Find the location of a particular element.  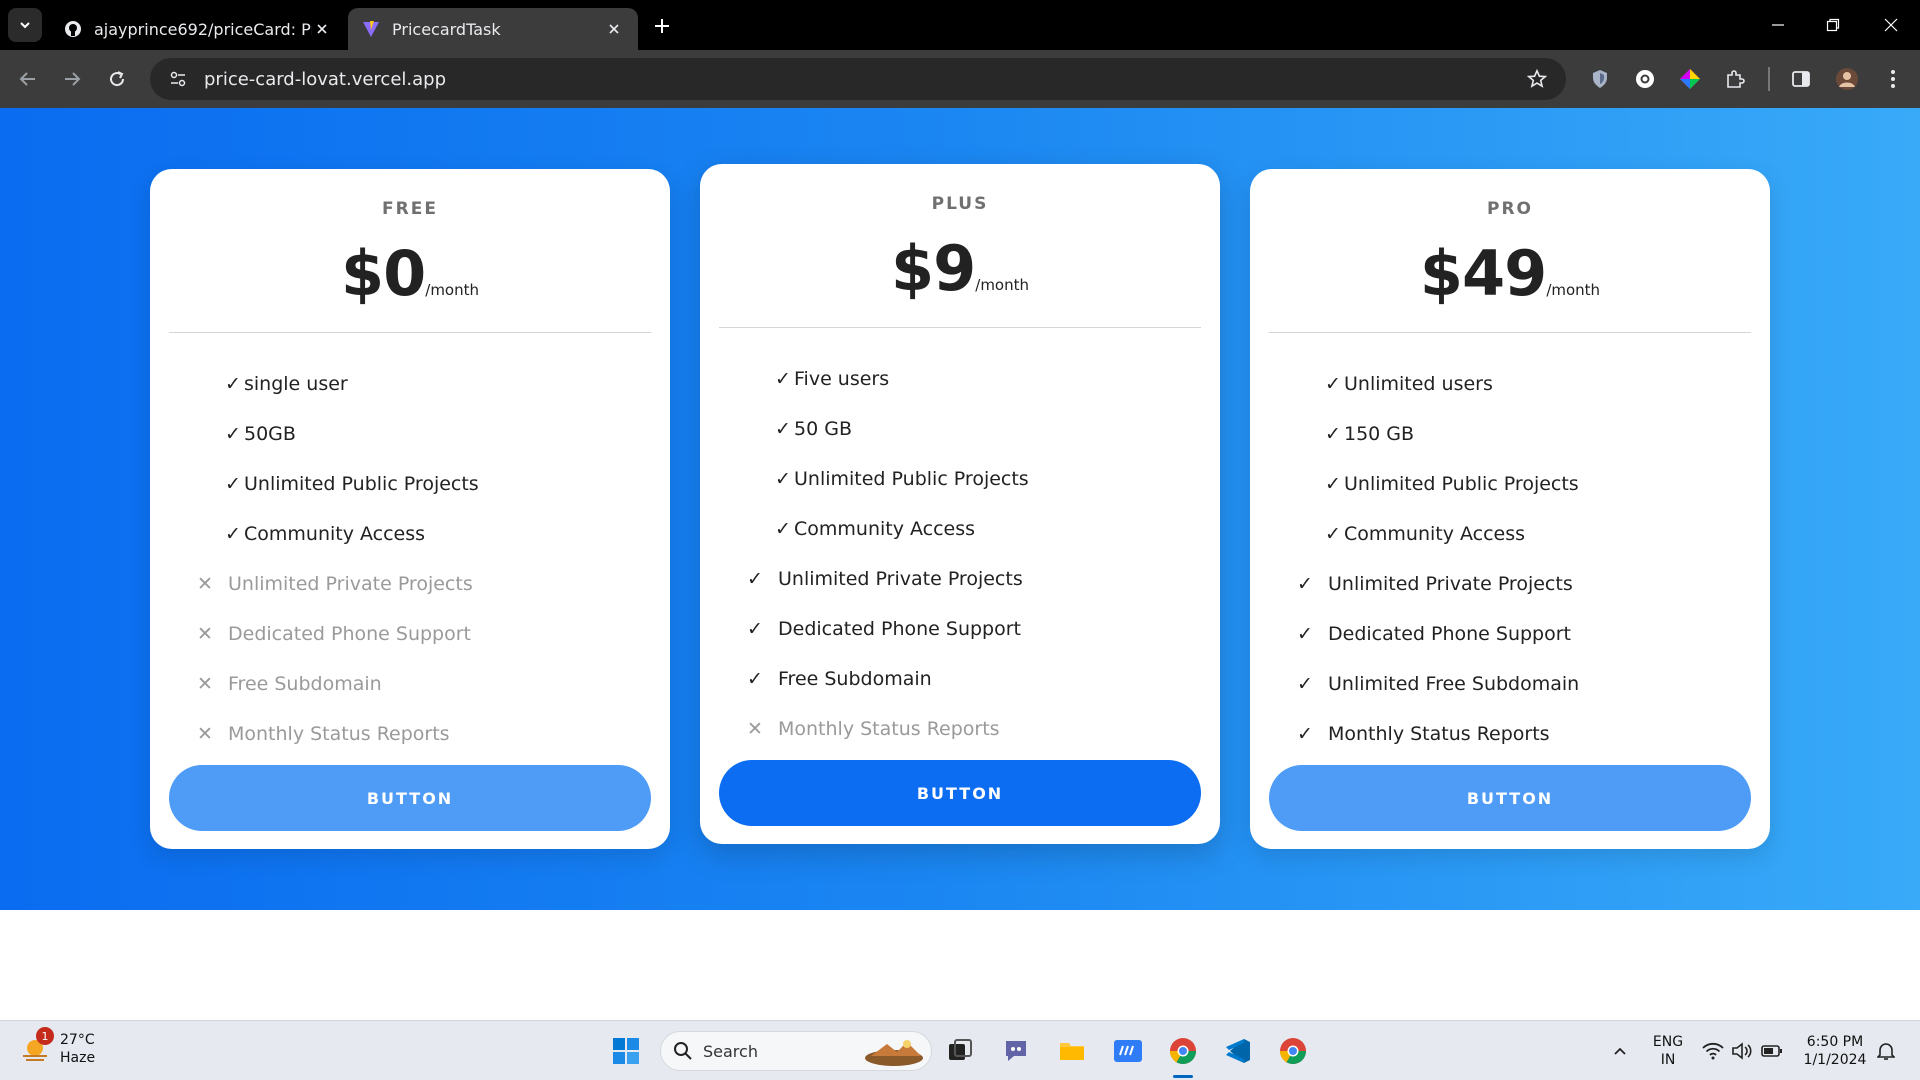

feature-item: ✓ Unlimited users is located at coordinates (1510, 384).